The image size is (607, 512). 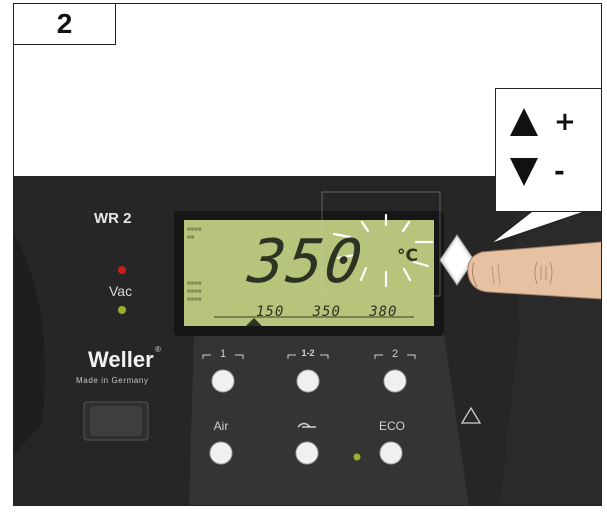 What do you see at coordinates (121, 359) in the screenshot?
I see `brand-logo: Weller` at bounding box center [121, 359].